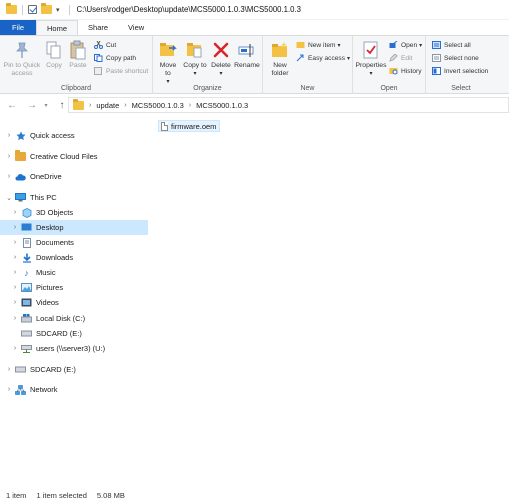 The height and width of the screenshot is (504, 509). Describe the element at coordinates (57, 27) in the screenshot. I see `tab-home: Home` at that location.